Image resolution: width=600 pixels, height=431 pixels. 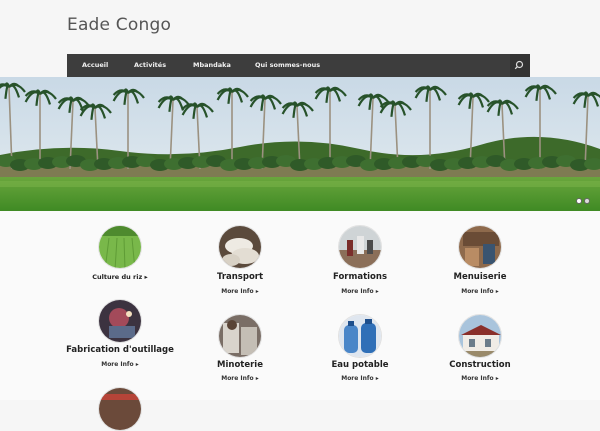 What do you see at coordinates (360, 378) in the screenshot?
I see `more-info-eau-potable: More Info ▸` at bounding box center [360, 378].